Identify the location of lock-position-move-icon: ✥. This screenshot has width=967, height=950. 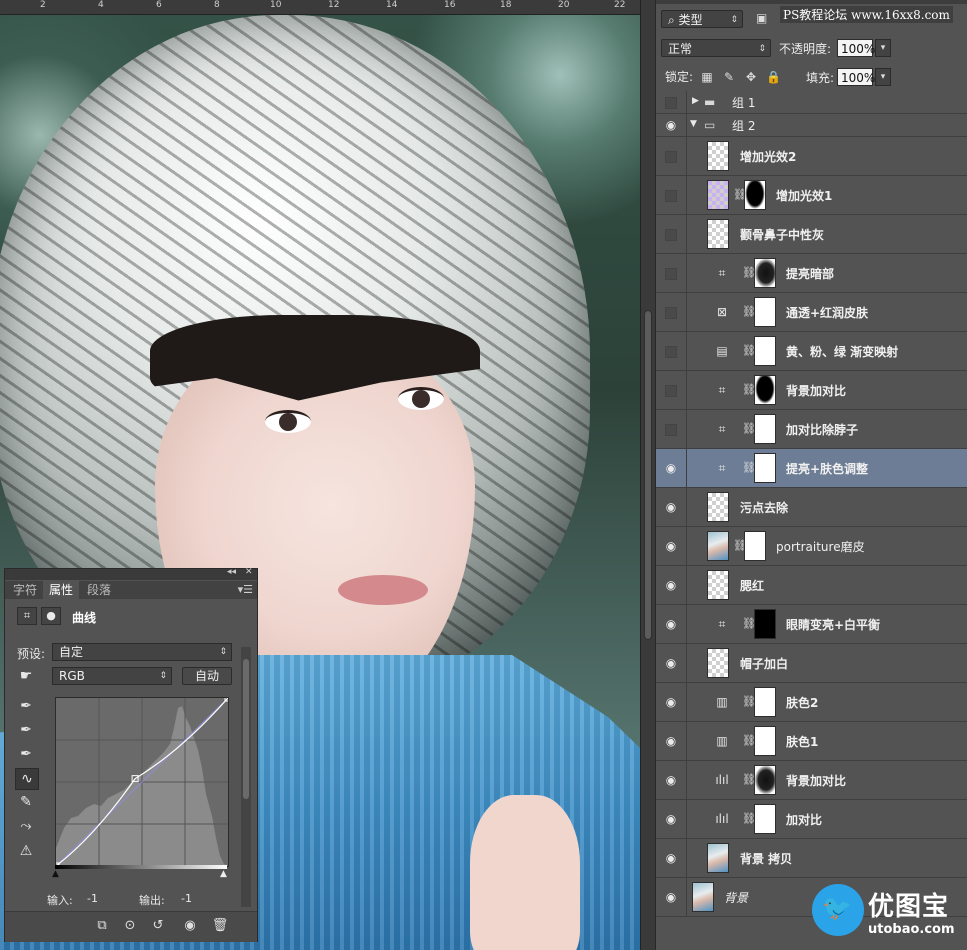
(751, 77).